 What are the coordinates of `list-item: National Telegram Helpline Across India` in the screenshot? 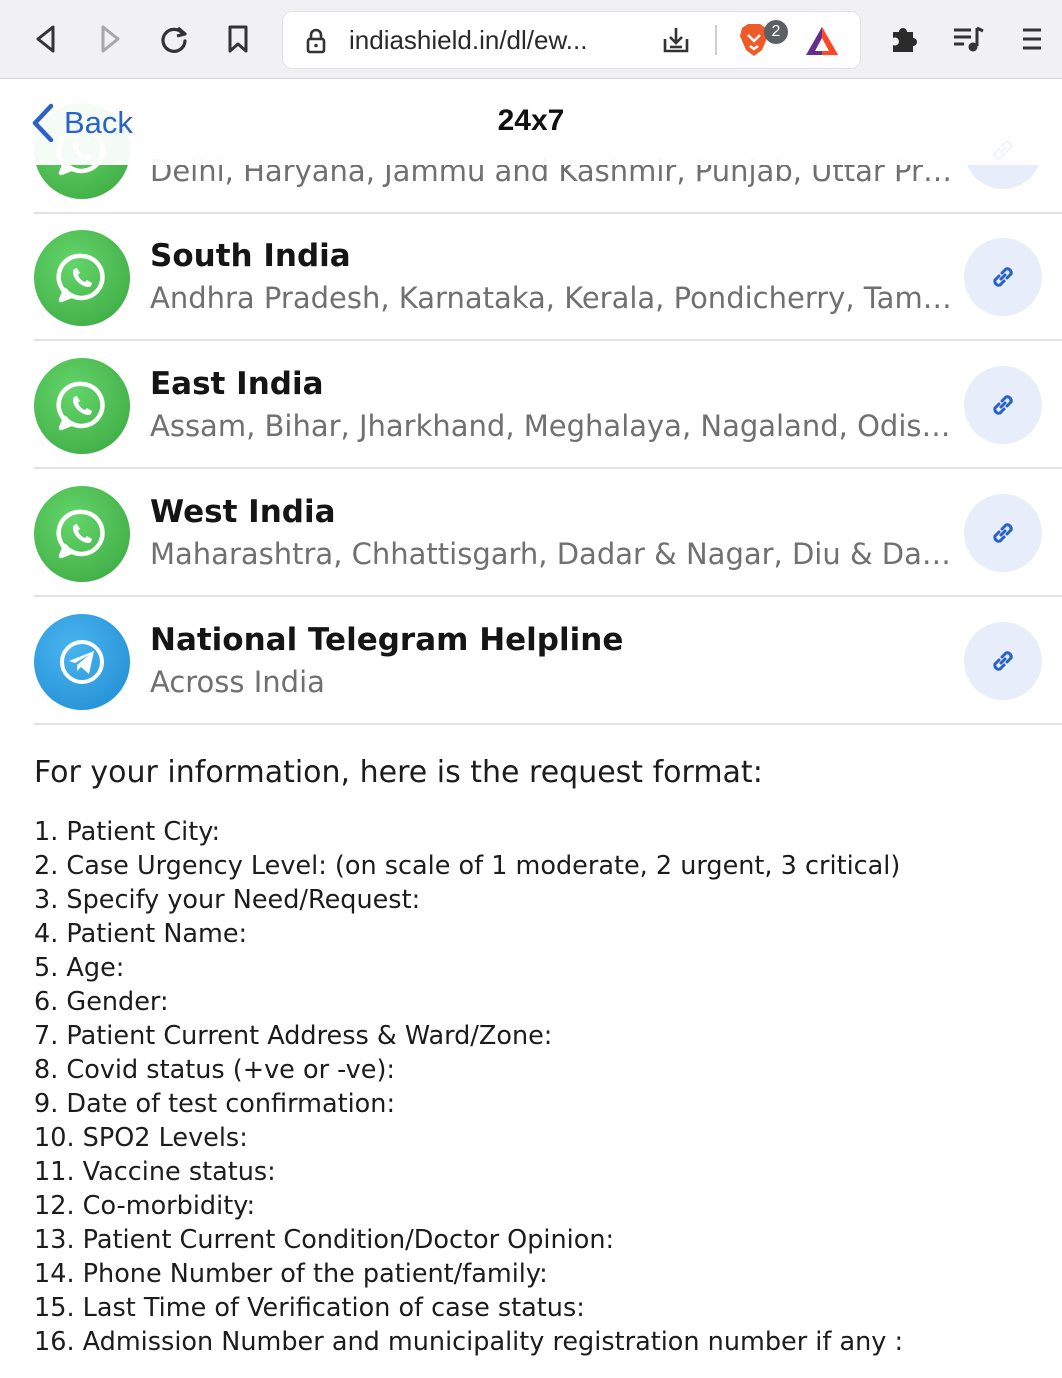 It's located at (548, 660).